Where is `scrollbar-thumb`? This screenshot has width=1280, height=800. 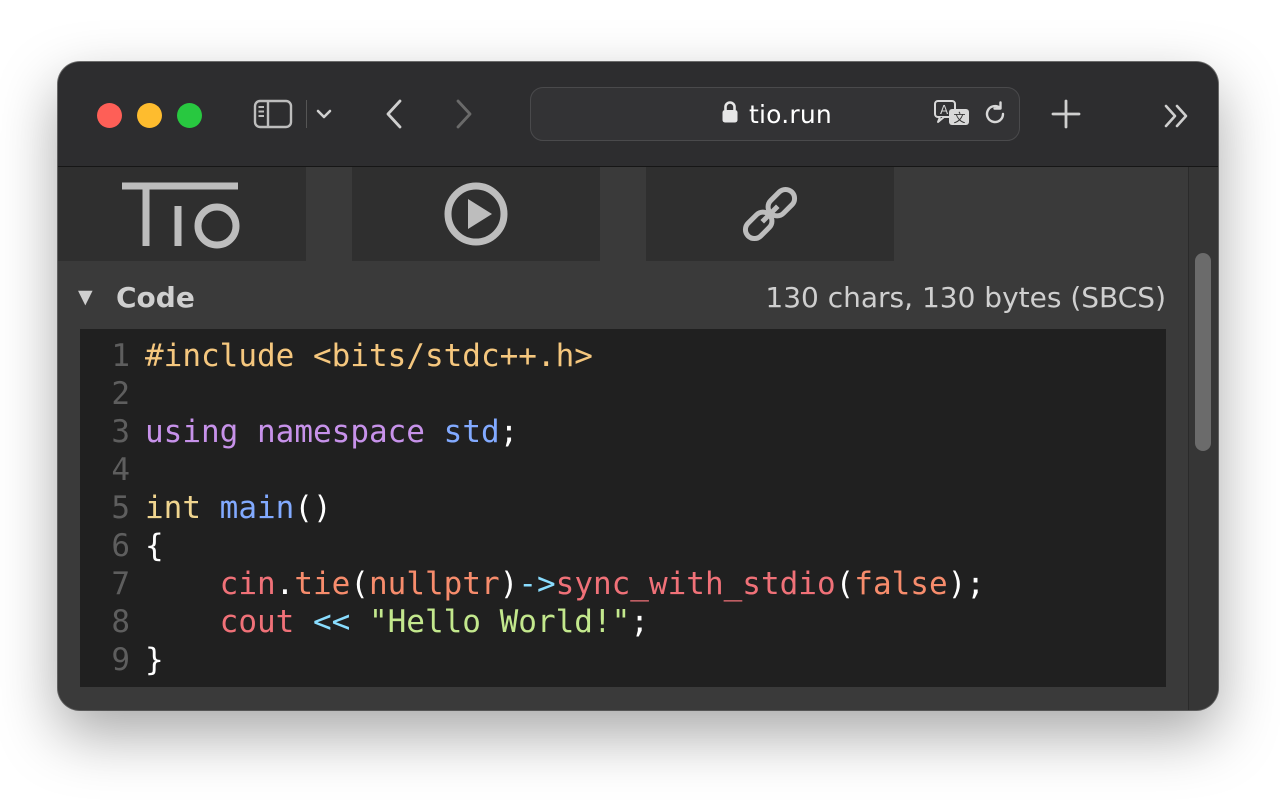
scrollbar-thumb is located at coordinates (1203, 352).